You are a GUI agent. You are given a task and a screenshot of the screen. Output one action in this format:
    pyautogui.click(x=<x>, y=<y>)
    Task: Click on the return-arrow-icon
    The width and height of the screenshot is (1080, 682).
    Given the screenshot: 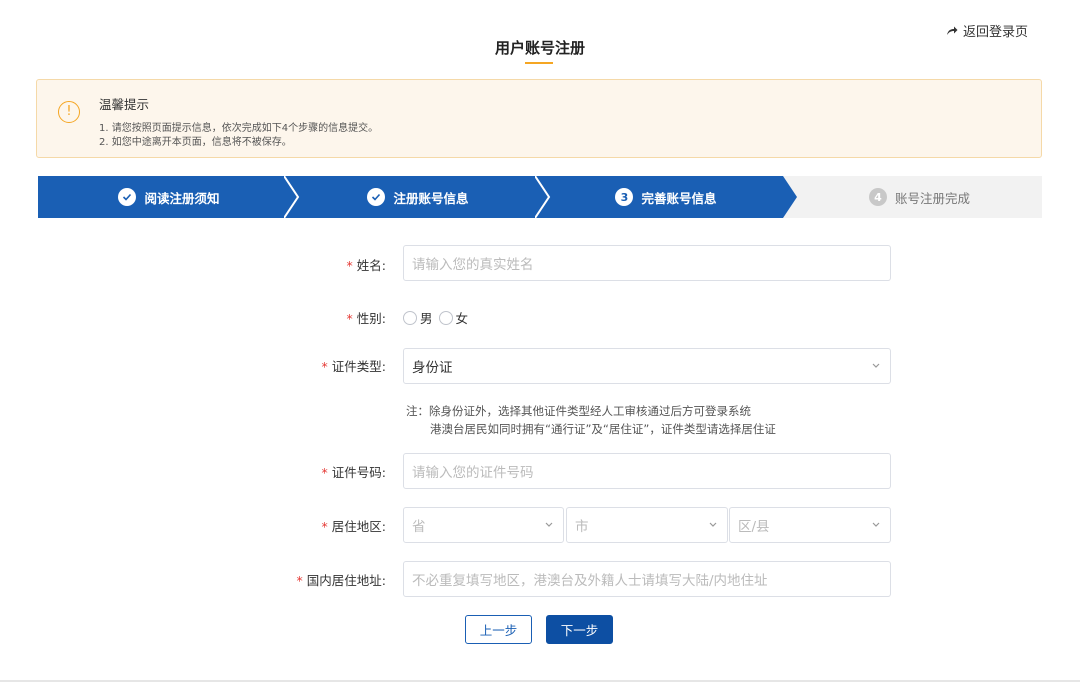 What is the action you would take?
    pyautogui.click(x=952, y=30)
    